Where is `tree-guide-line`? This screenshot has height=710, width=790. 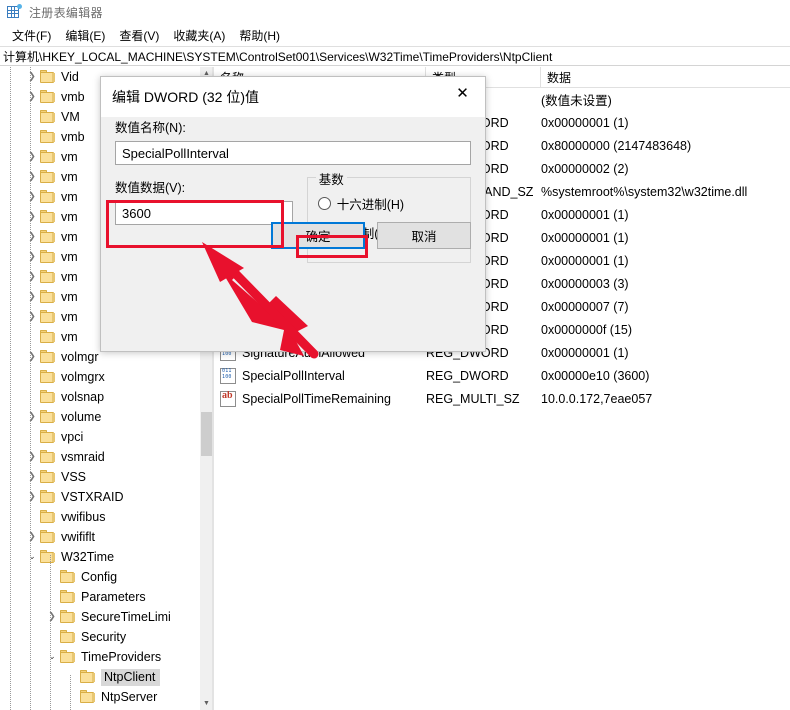 tree-guide-line is located at coordinates (50, 632).